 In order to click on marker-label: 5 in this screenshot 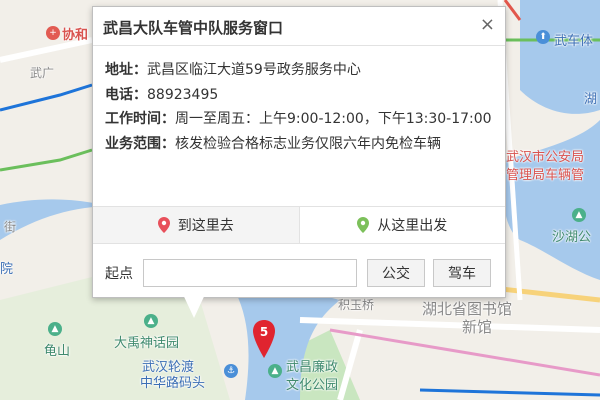, I will do `click(264, 332)`.